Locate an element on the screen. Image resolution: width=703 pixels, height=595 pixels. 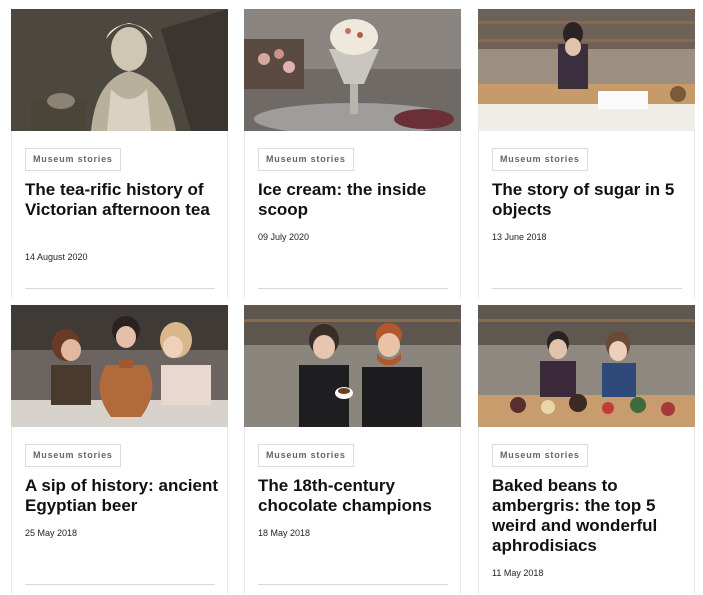
article-date: 18 May 2018 is located at coordinates (284, 533).